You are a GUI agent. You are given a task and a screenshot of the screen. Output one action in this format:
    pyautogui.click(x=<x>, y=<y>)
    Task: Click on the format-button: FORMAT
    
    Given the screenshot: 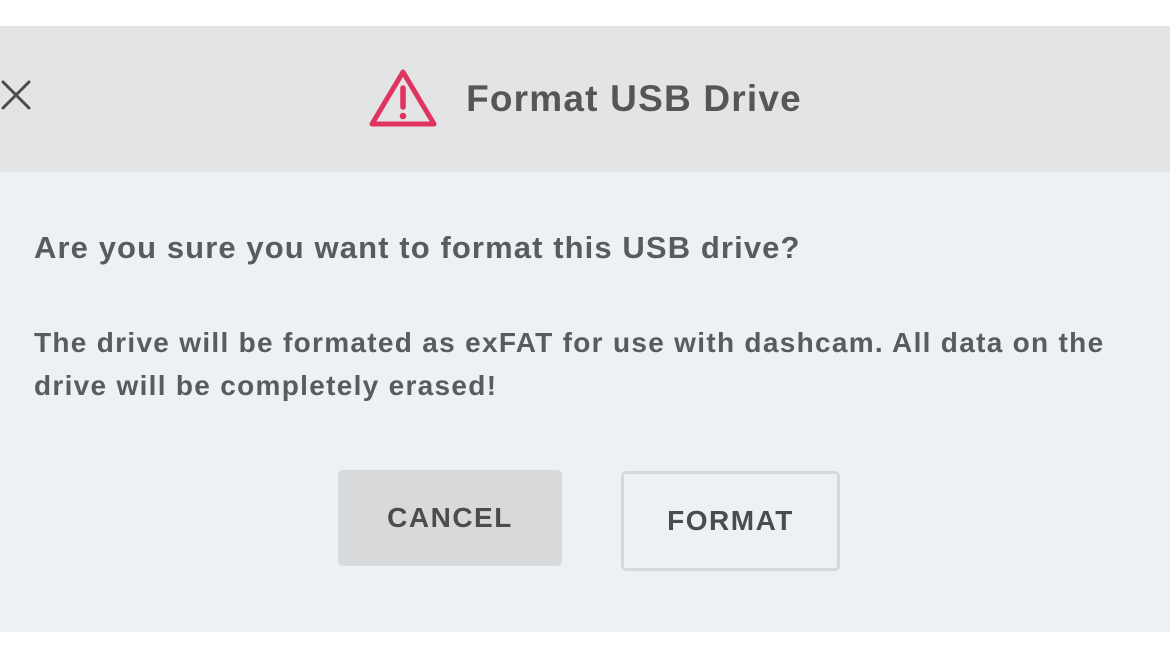 What is the action you would take?
    pyautogui.click(x=730, y=521)
    